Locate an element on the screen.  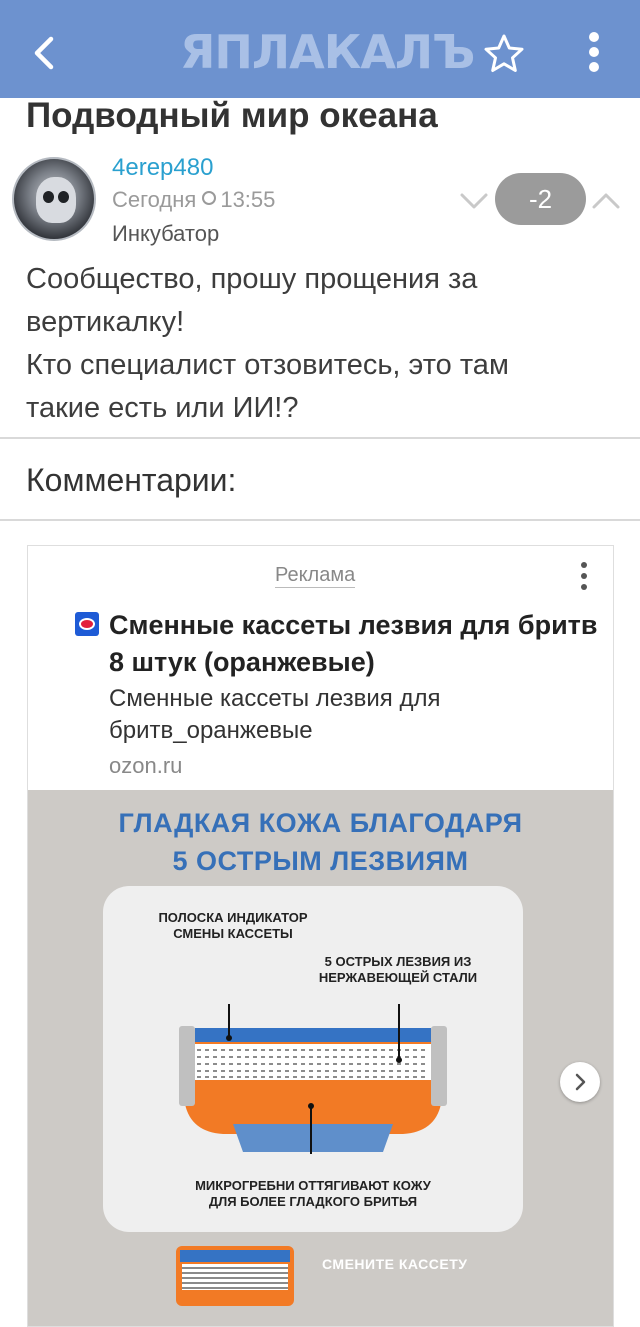
clock-icon is located at coordinates (209, 198).